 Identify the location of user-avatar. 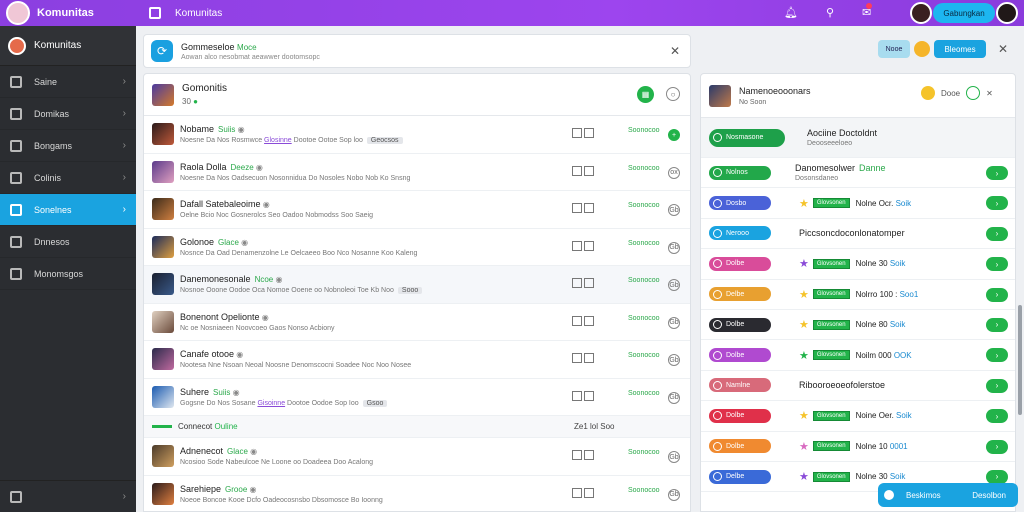
(1007, 13).